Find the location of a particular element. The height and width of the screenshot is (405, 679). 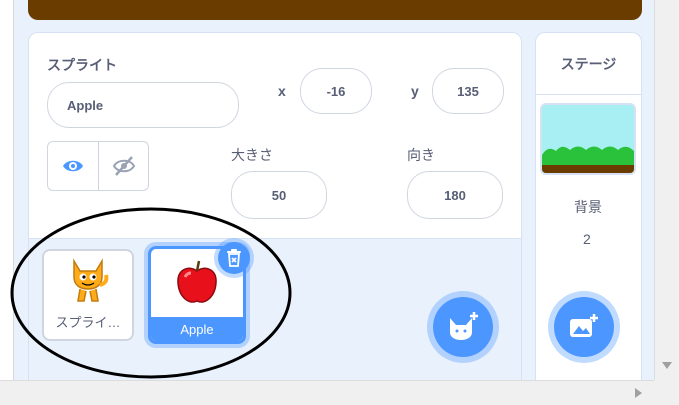

stage-panel-title: ステージ is located at coordinates (588, 64).